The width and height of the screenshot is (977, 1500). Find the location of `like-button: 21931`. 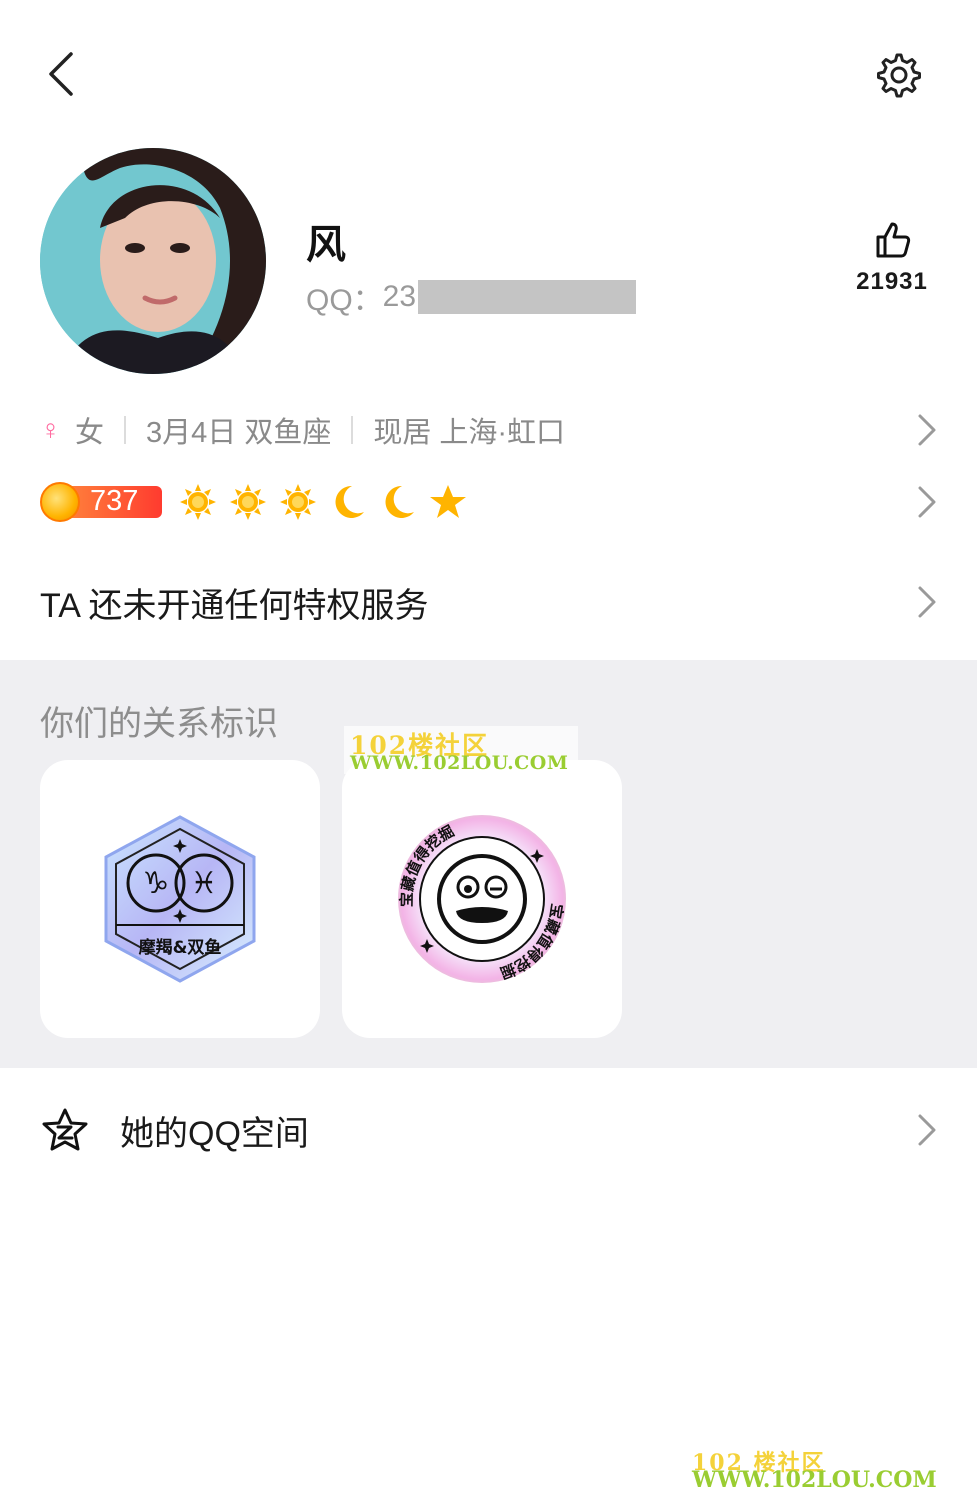

like-button: 21931 is located at coordinates (892, 258).